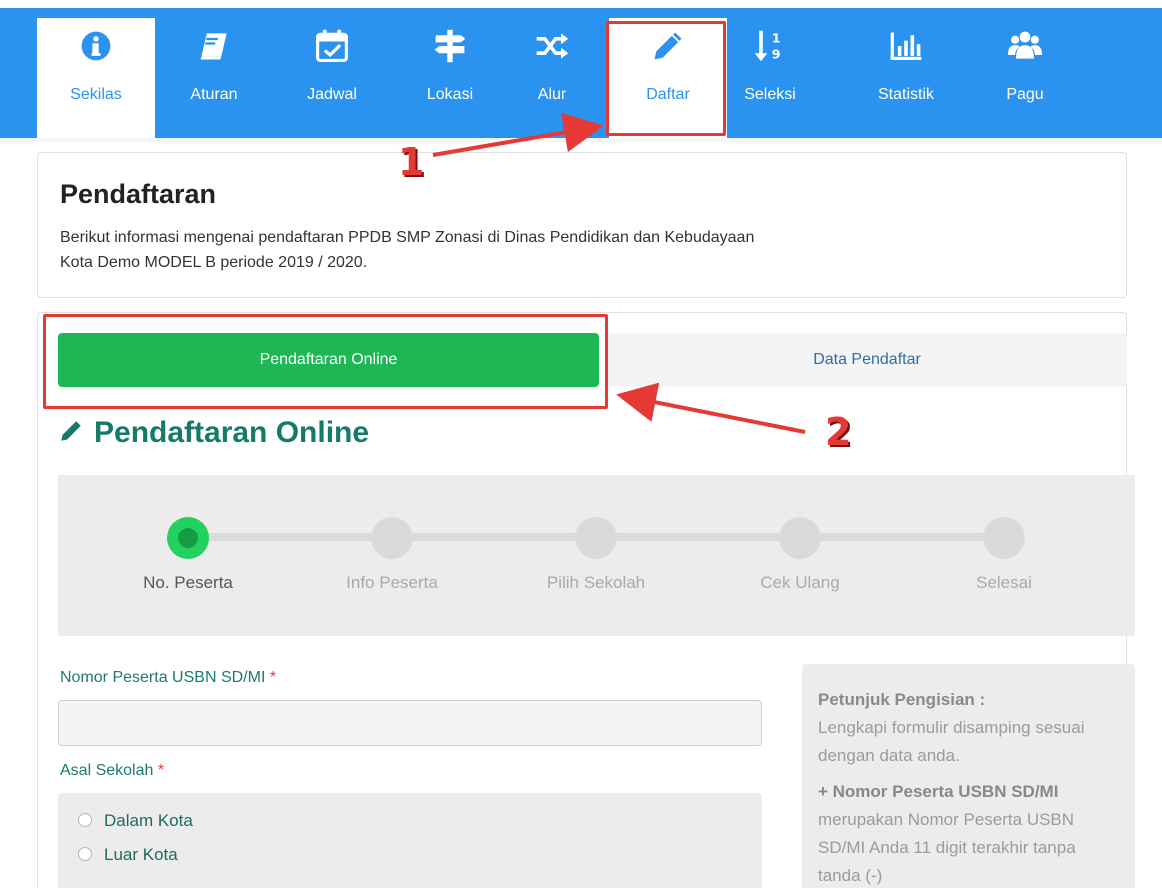 The width and height of the screenshot is (1162, 888). Describe the element at coordinates (776, 37) in the screenshot. I see `svg-text: 1` at that location.